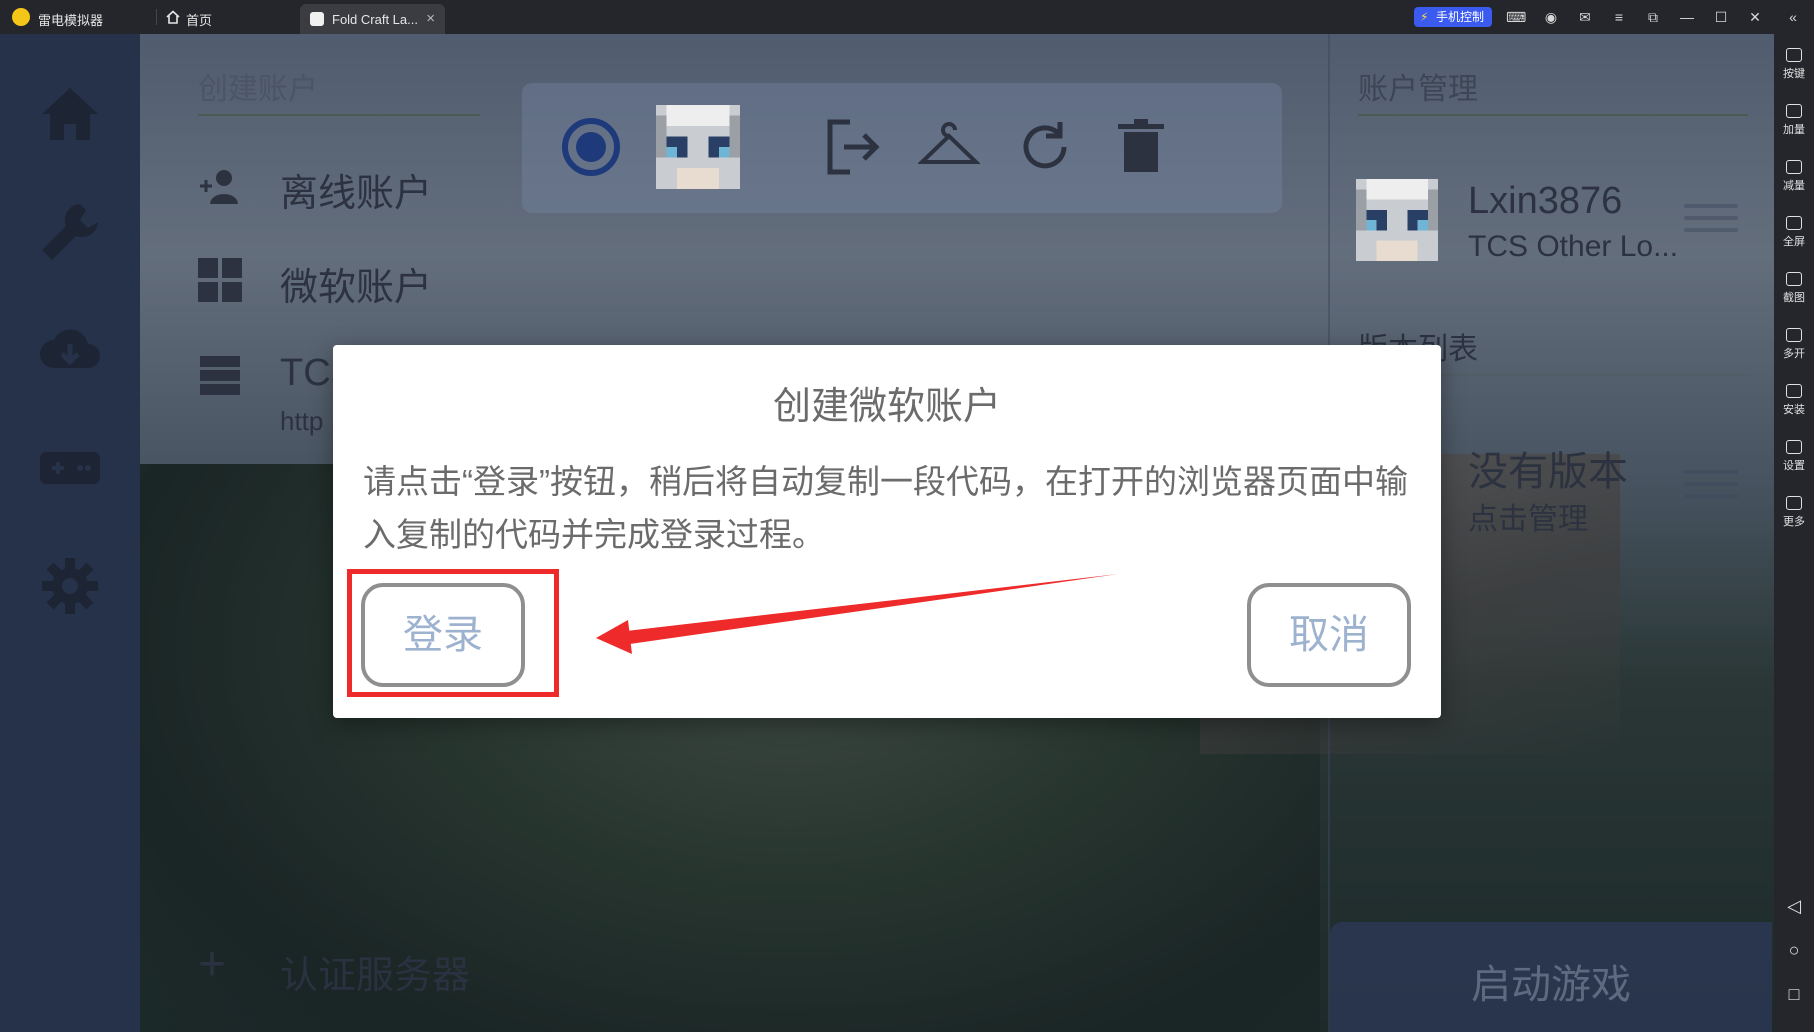 Image resolution: width=1814 pixels, height=1032 pixels. Describe the element at coordinates (1653, 17) in the screenshot. I see `restore-window-icon: ⧉` at that location.